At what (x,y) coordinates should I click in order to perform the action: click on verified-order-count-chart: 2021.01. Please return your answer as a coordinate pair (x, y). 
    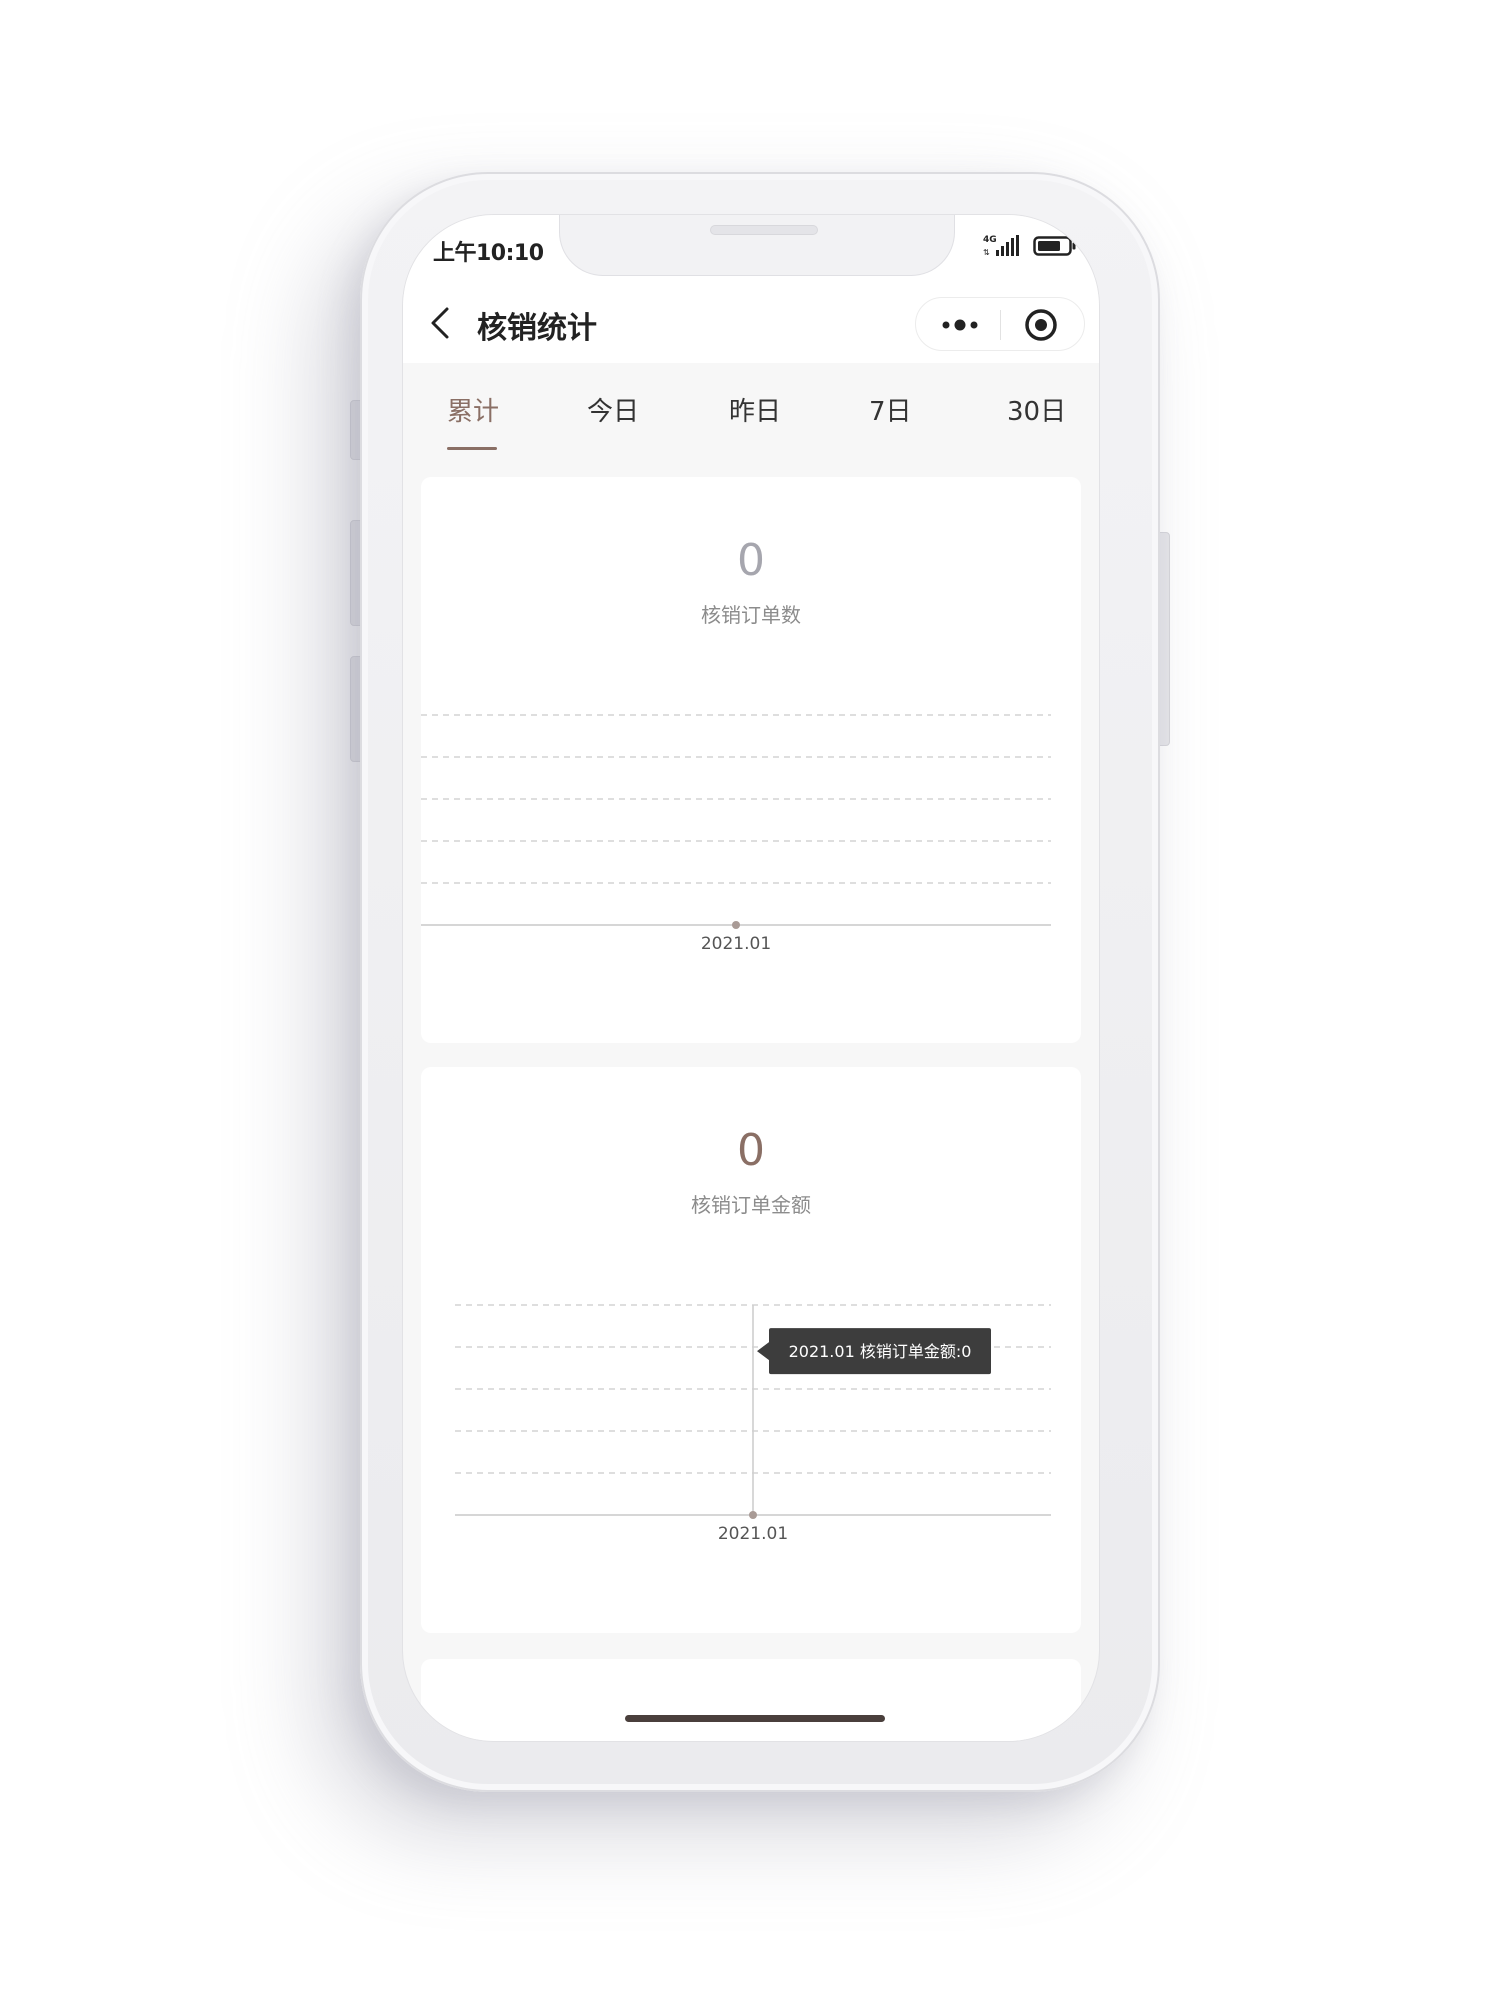
    Looking at the image, I should click on (751, 867).